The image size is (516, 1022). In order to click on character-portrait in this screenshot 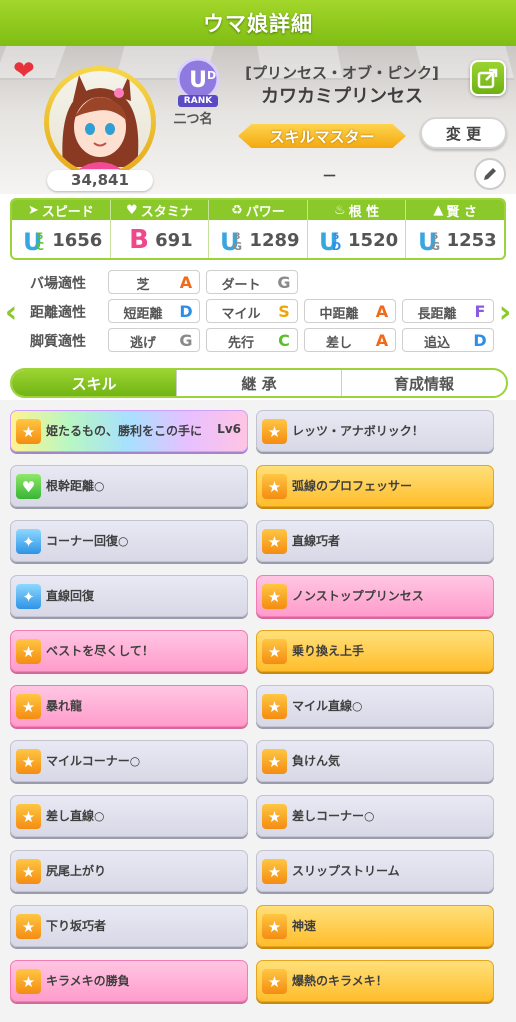, I will do `click(100, 122)`.